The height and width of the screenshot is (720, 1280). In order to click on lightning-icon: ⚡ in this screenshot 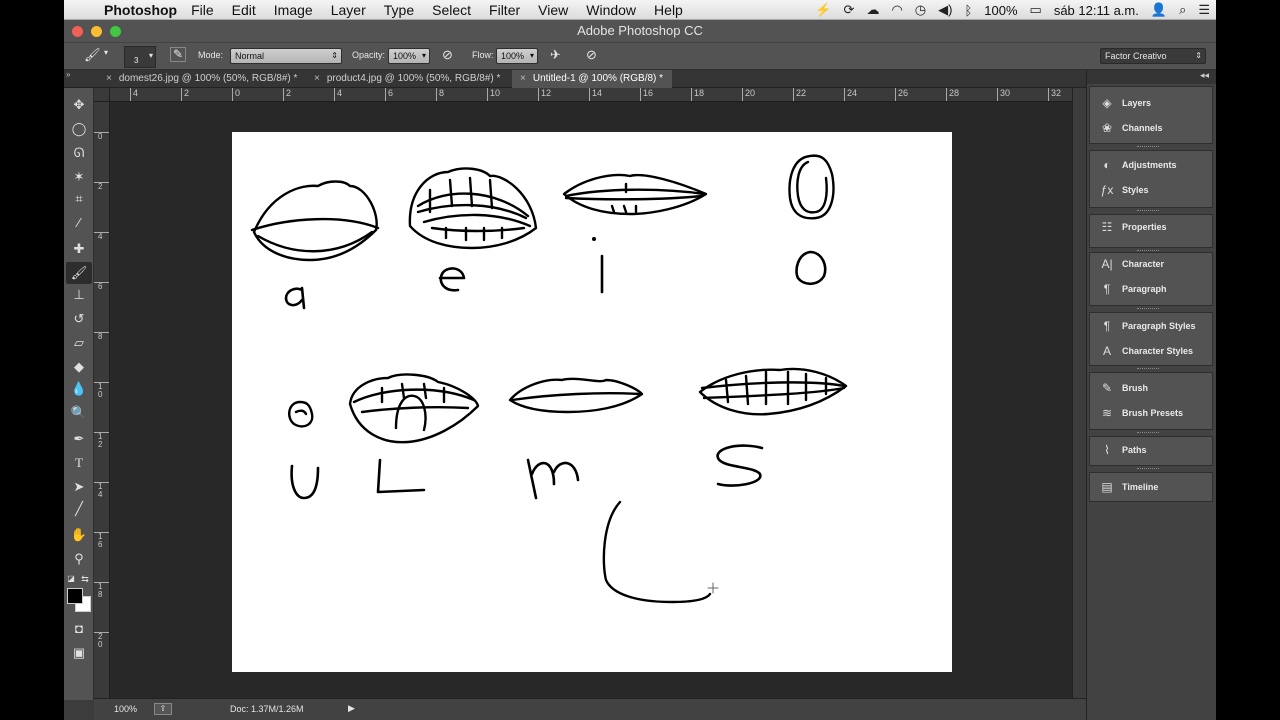, I will do `click(823, 10)`.